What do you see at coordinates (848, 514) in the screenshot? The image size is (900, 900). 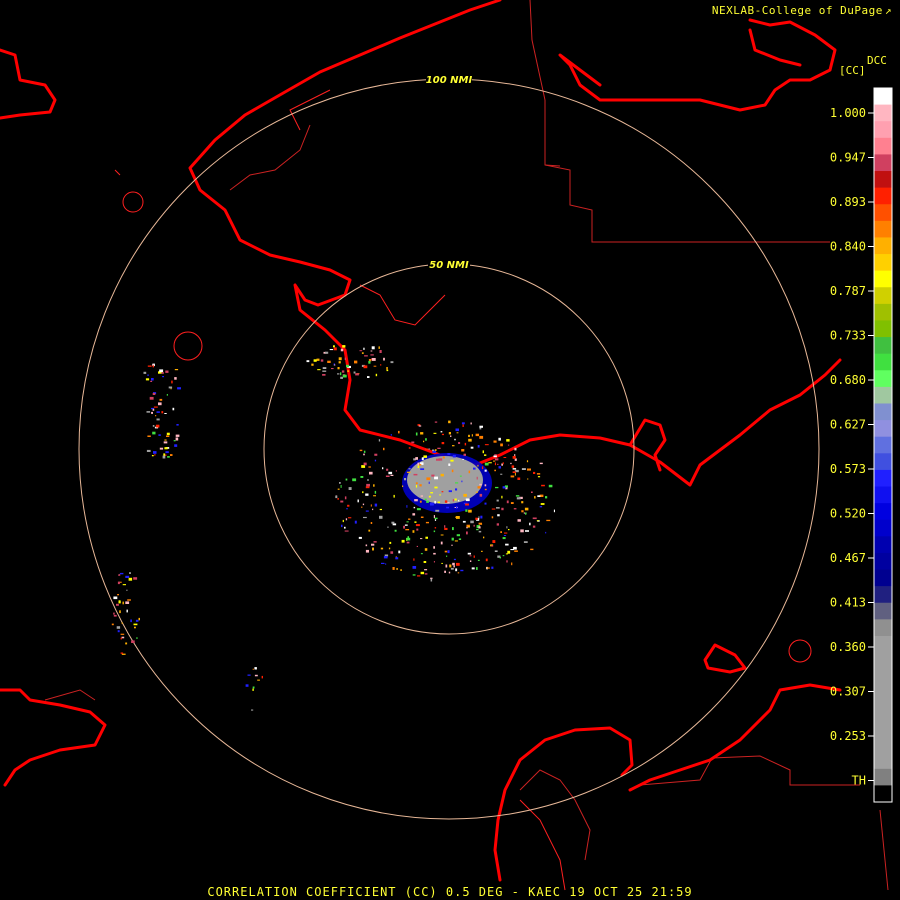 I see `legend-tick-label: 0.520` at bounding box center [848, 514].